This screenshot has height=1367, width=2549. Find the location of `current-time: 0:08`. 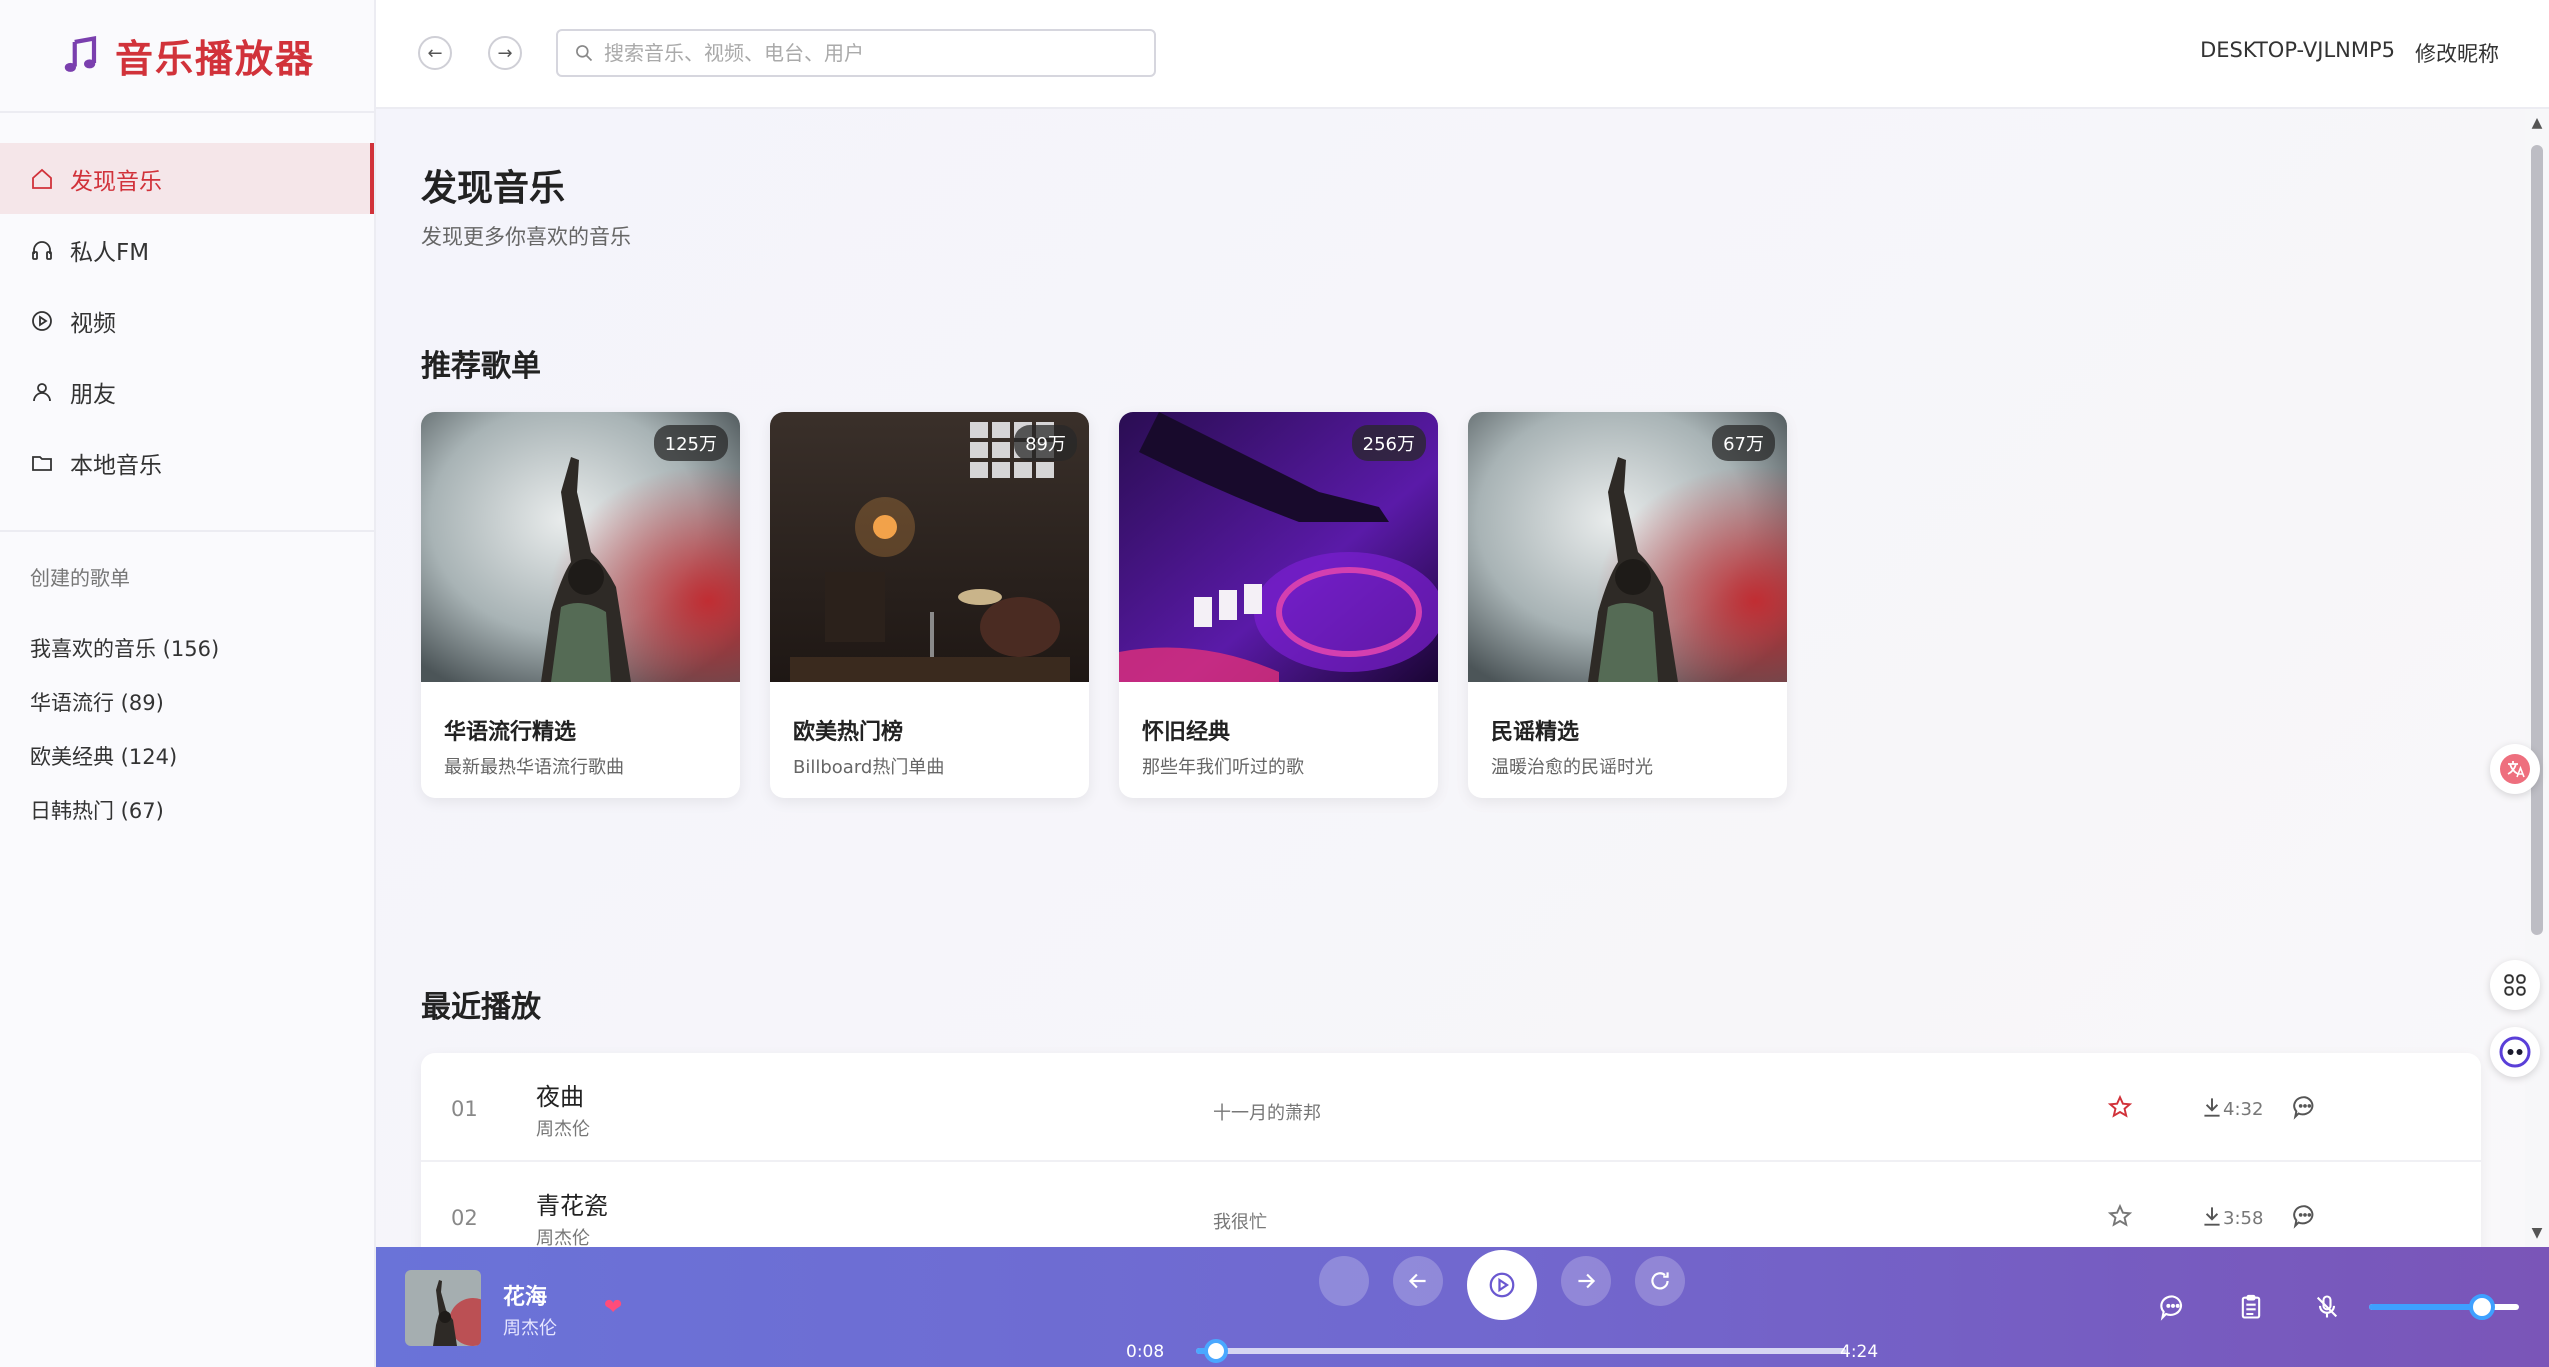

current-time: 0:08 is located at coordinates (1145, 1352).